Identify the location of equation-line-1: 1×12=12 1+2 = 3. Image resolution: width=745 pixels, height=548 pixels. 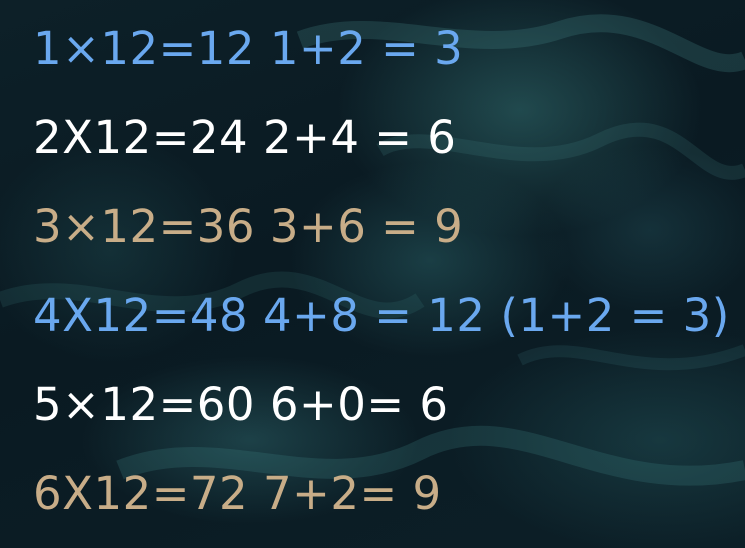
(248, 48).